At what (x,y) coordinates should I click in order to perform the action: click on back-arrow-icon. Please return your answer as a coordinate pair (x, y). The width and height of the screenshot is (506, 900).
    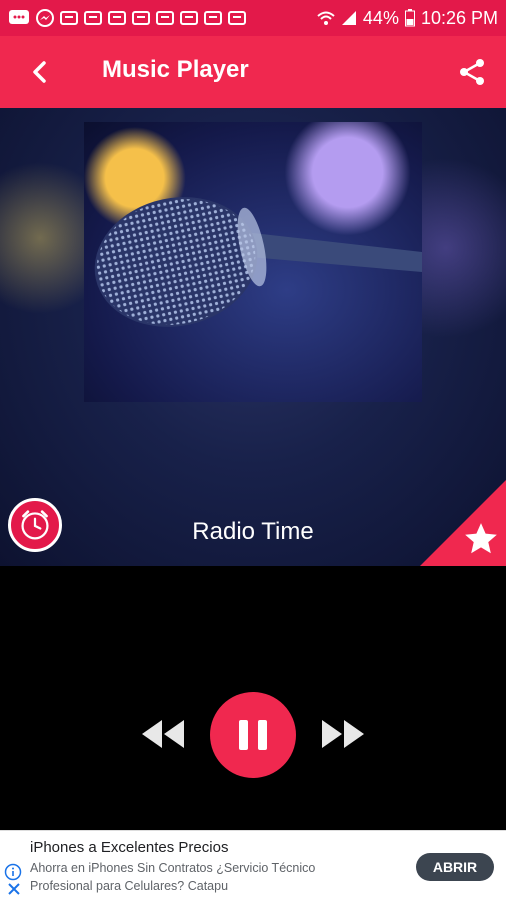
    Looking at the image, I should click on (40, 72).